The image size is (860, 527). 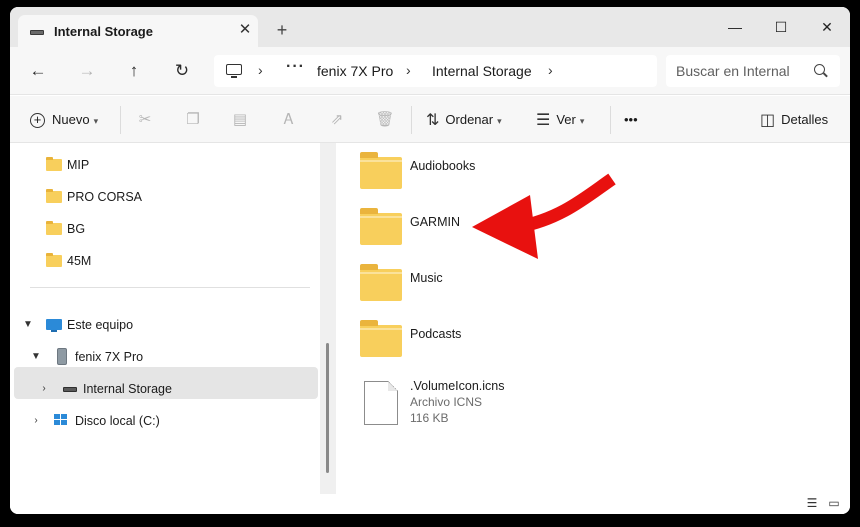 I want to click on up-button: ↑, so click(x=134, y=71).